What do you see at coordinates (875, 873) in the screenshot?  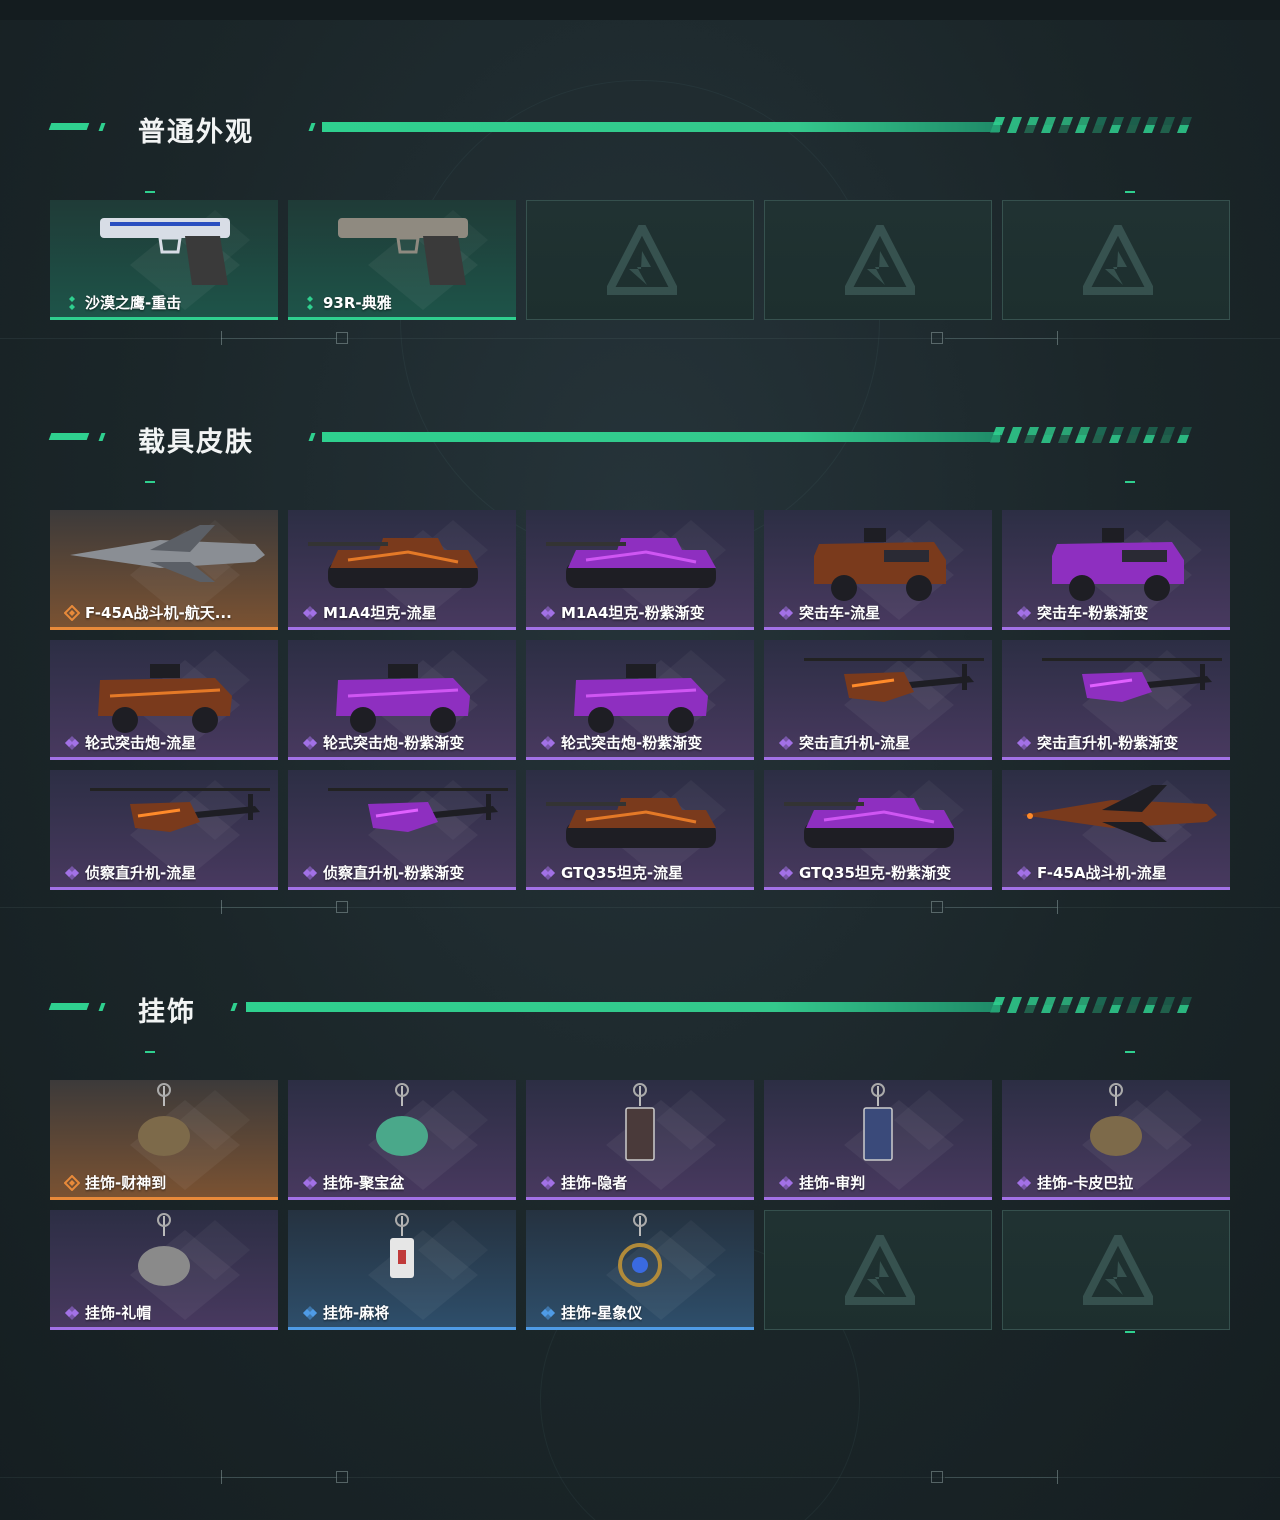 I see `item-name: GTQ35坦克-粉紫渐变` at bounding box center [875, 873].